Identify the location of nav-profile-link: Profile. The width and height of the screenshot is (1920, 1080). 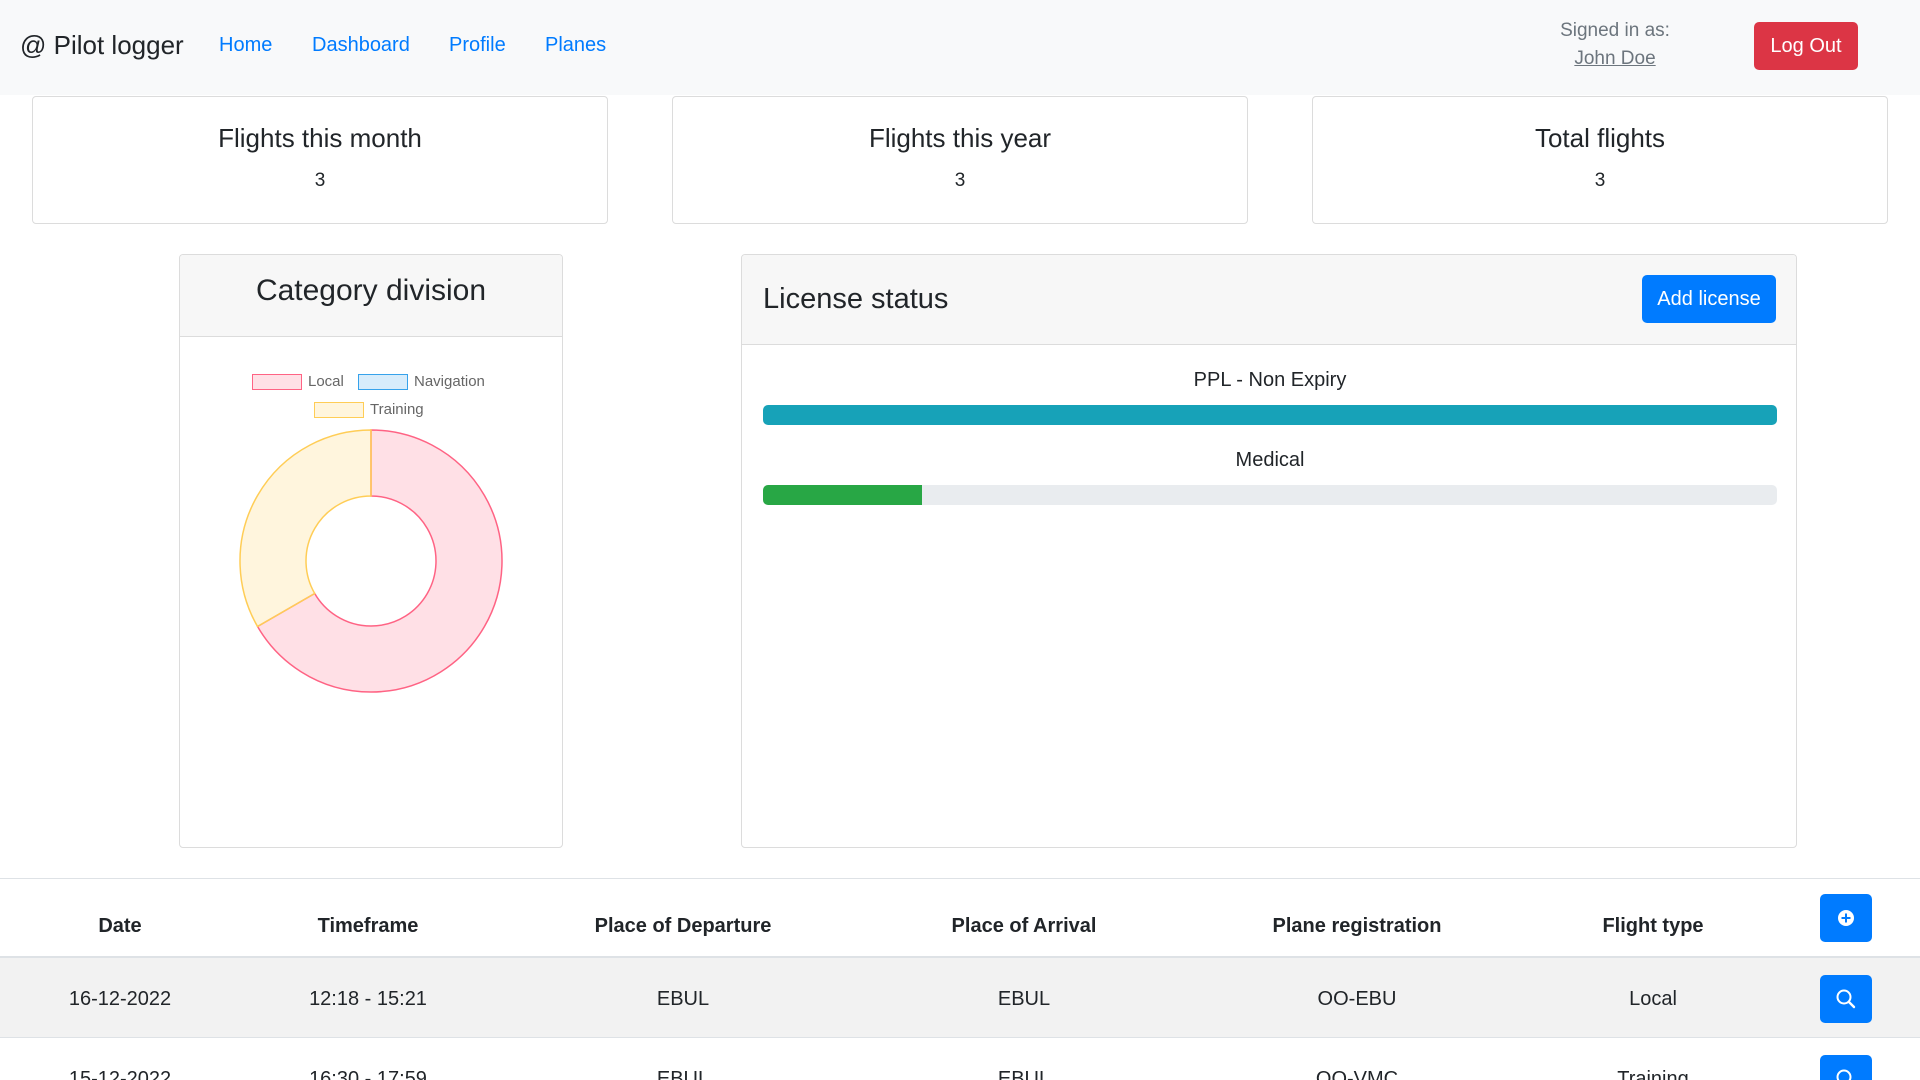
(477, 45).